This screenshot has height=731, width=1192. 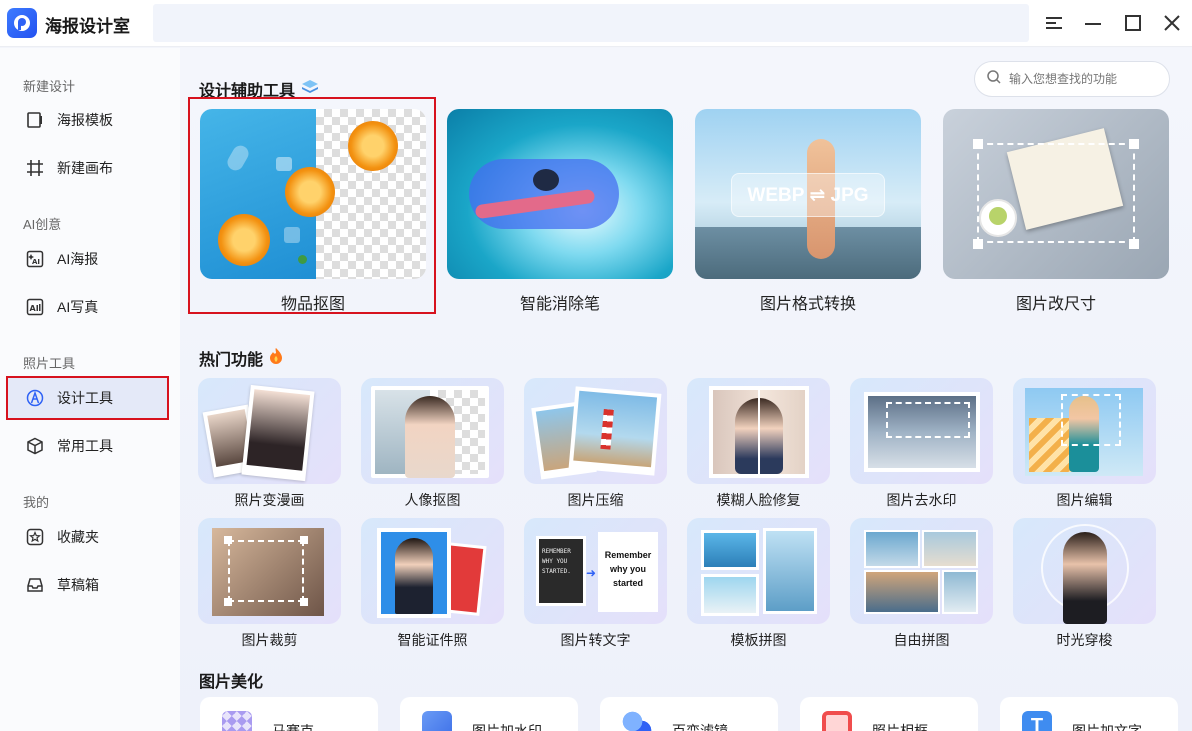 What do you see at coordinates (87, 120) in the screenshot?
I see `sidebar-item-poster-template: 海报模板` at bounding box center [87, 120].